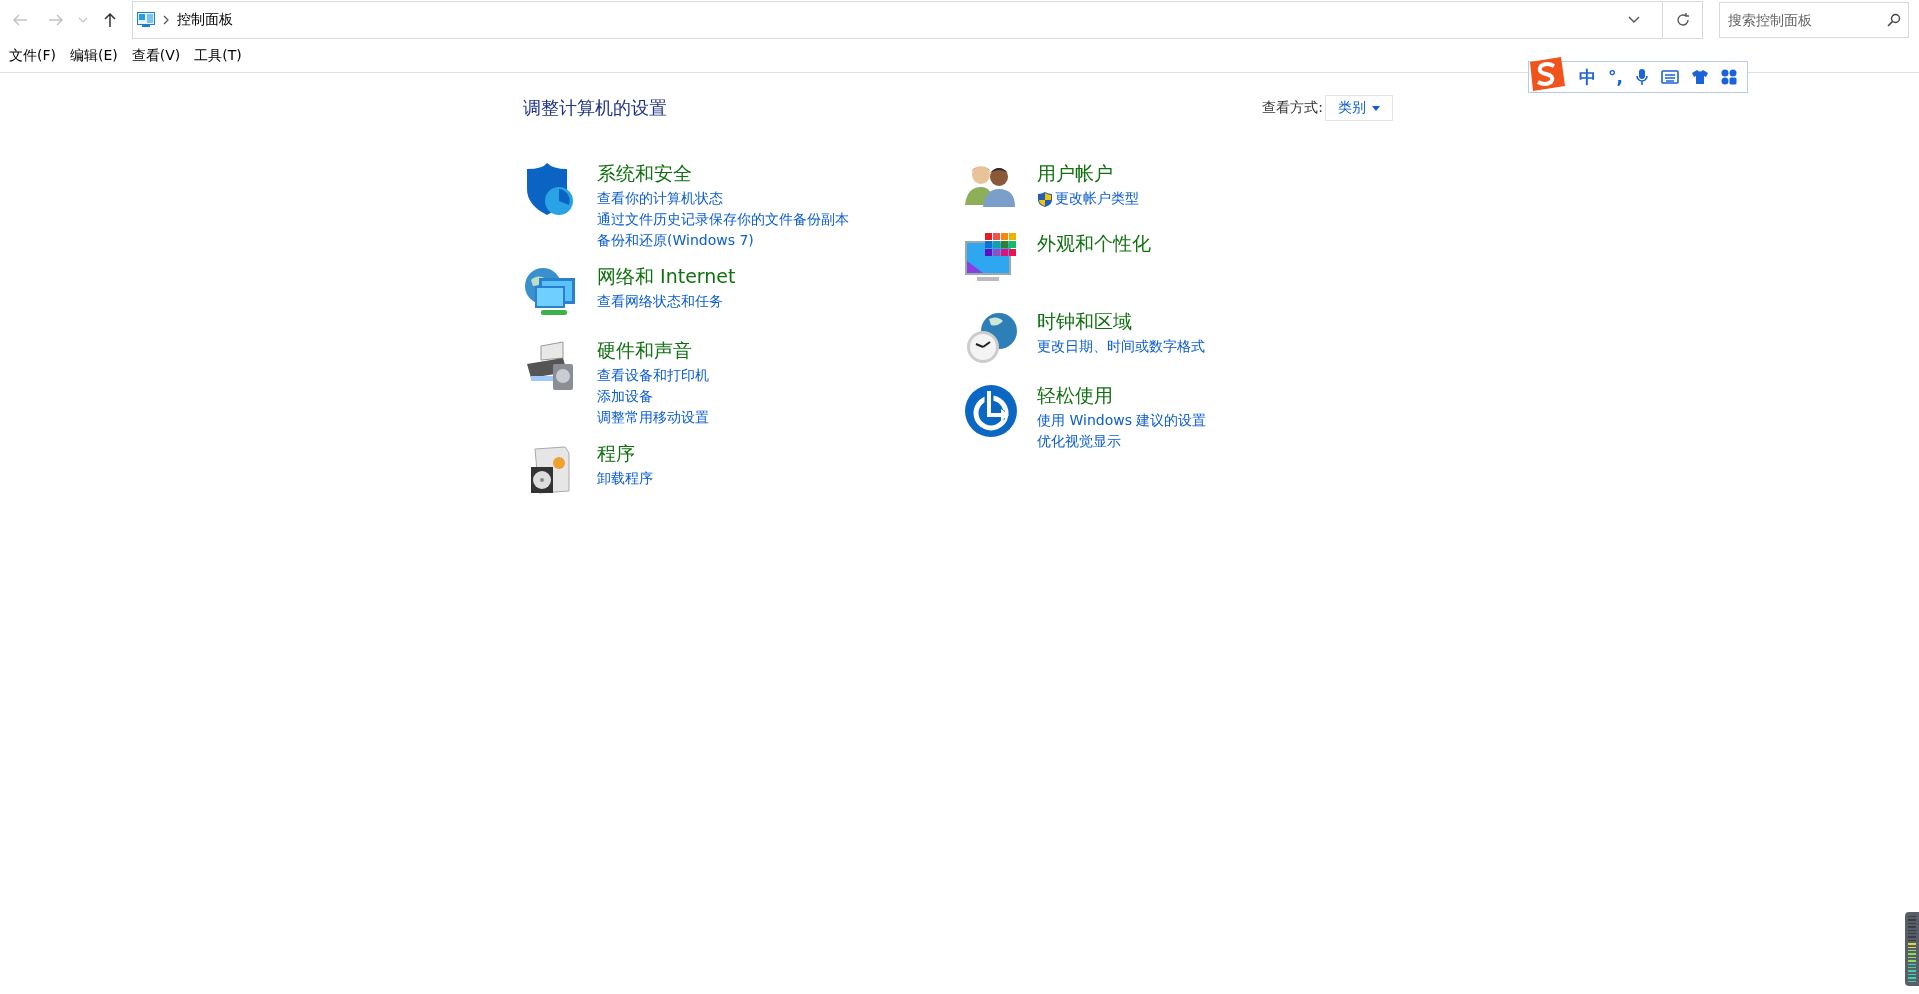  Describe the element at coordinates (1634, 20) in the screenshot. I see `chevron-down-icon` at that location.